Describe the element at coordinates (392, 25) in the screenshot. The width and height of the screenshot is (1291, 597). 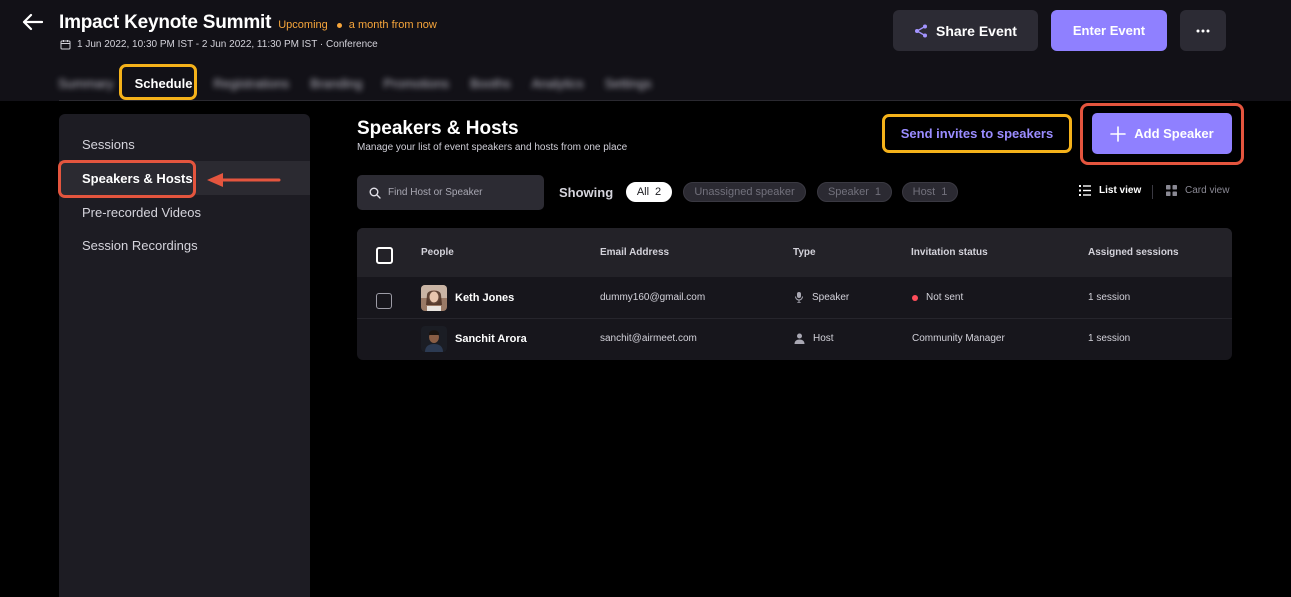
I see `event-relative-time: a month from now` at that location.